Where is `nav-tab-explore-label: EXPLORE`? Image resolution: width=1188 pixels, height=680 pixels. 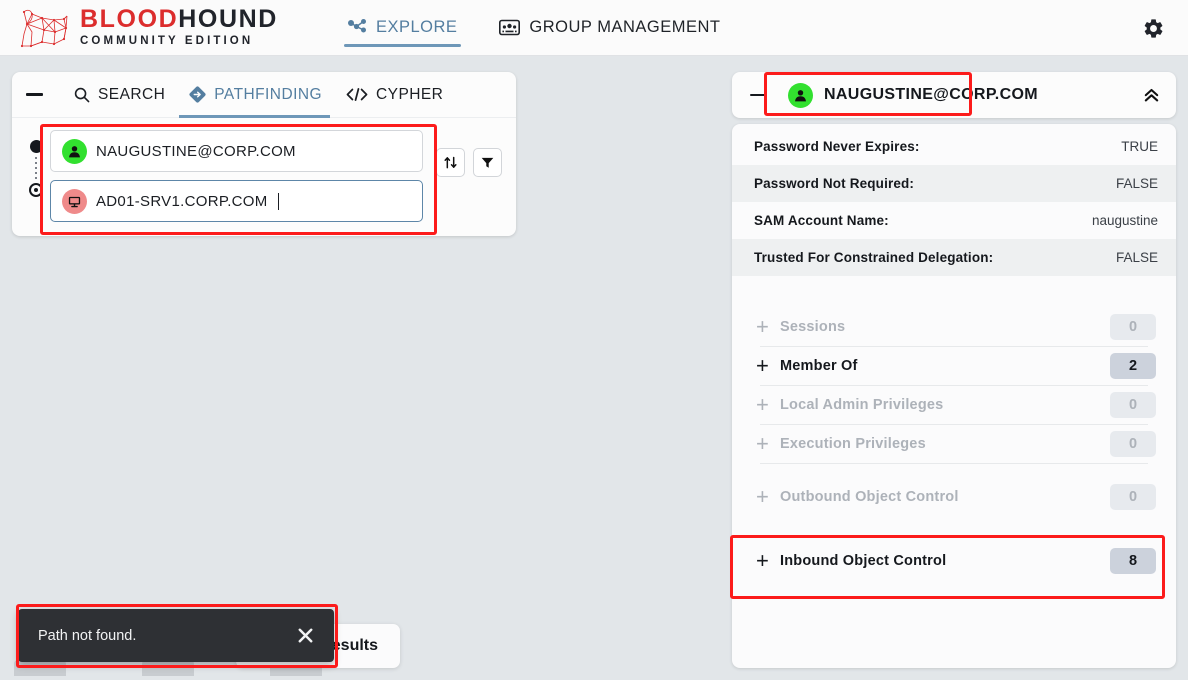 nav-tab-explore-label: EXPLORE is located at coordinates (416, 27).